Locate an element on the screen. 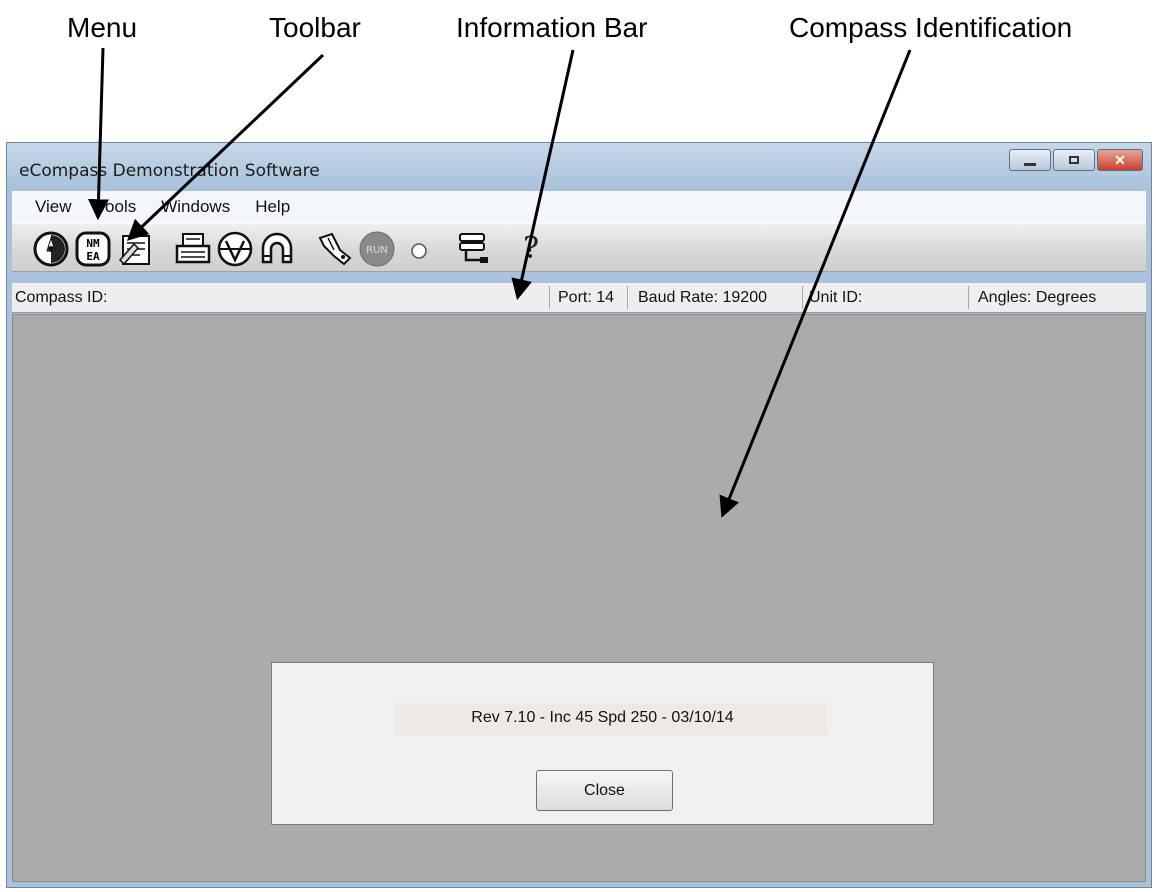  pointer-hand-icon is located at coordinates (335, 249).